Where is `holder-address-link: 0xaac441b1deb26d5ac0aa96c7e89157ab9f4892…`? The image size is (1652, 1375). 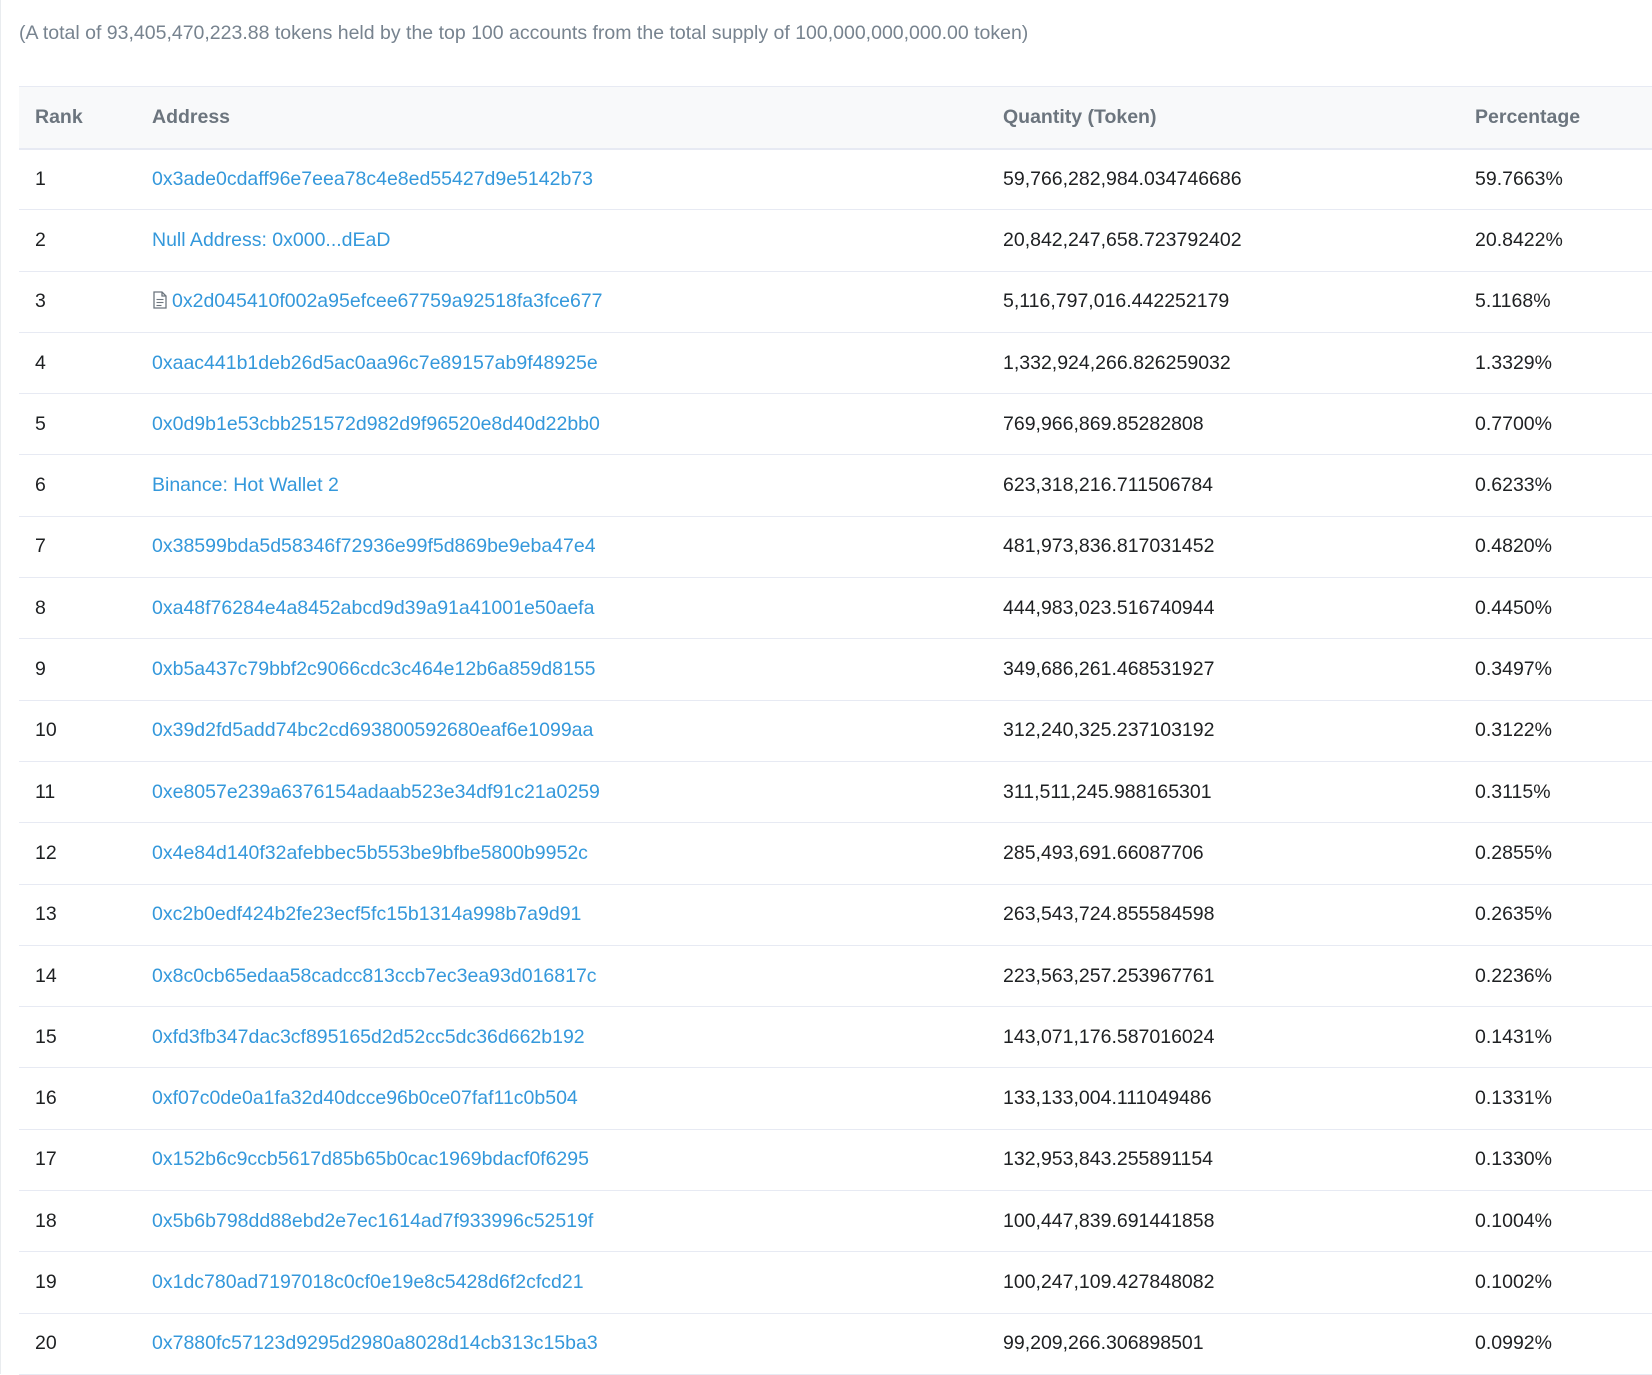 holder-address-link: 0xaac441b1deb26d5ac0aa96c7e89157ab9f4892… is located at coordinates (375, 363).